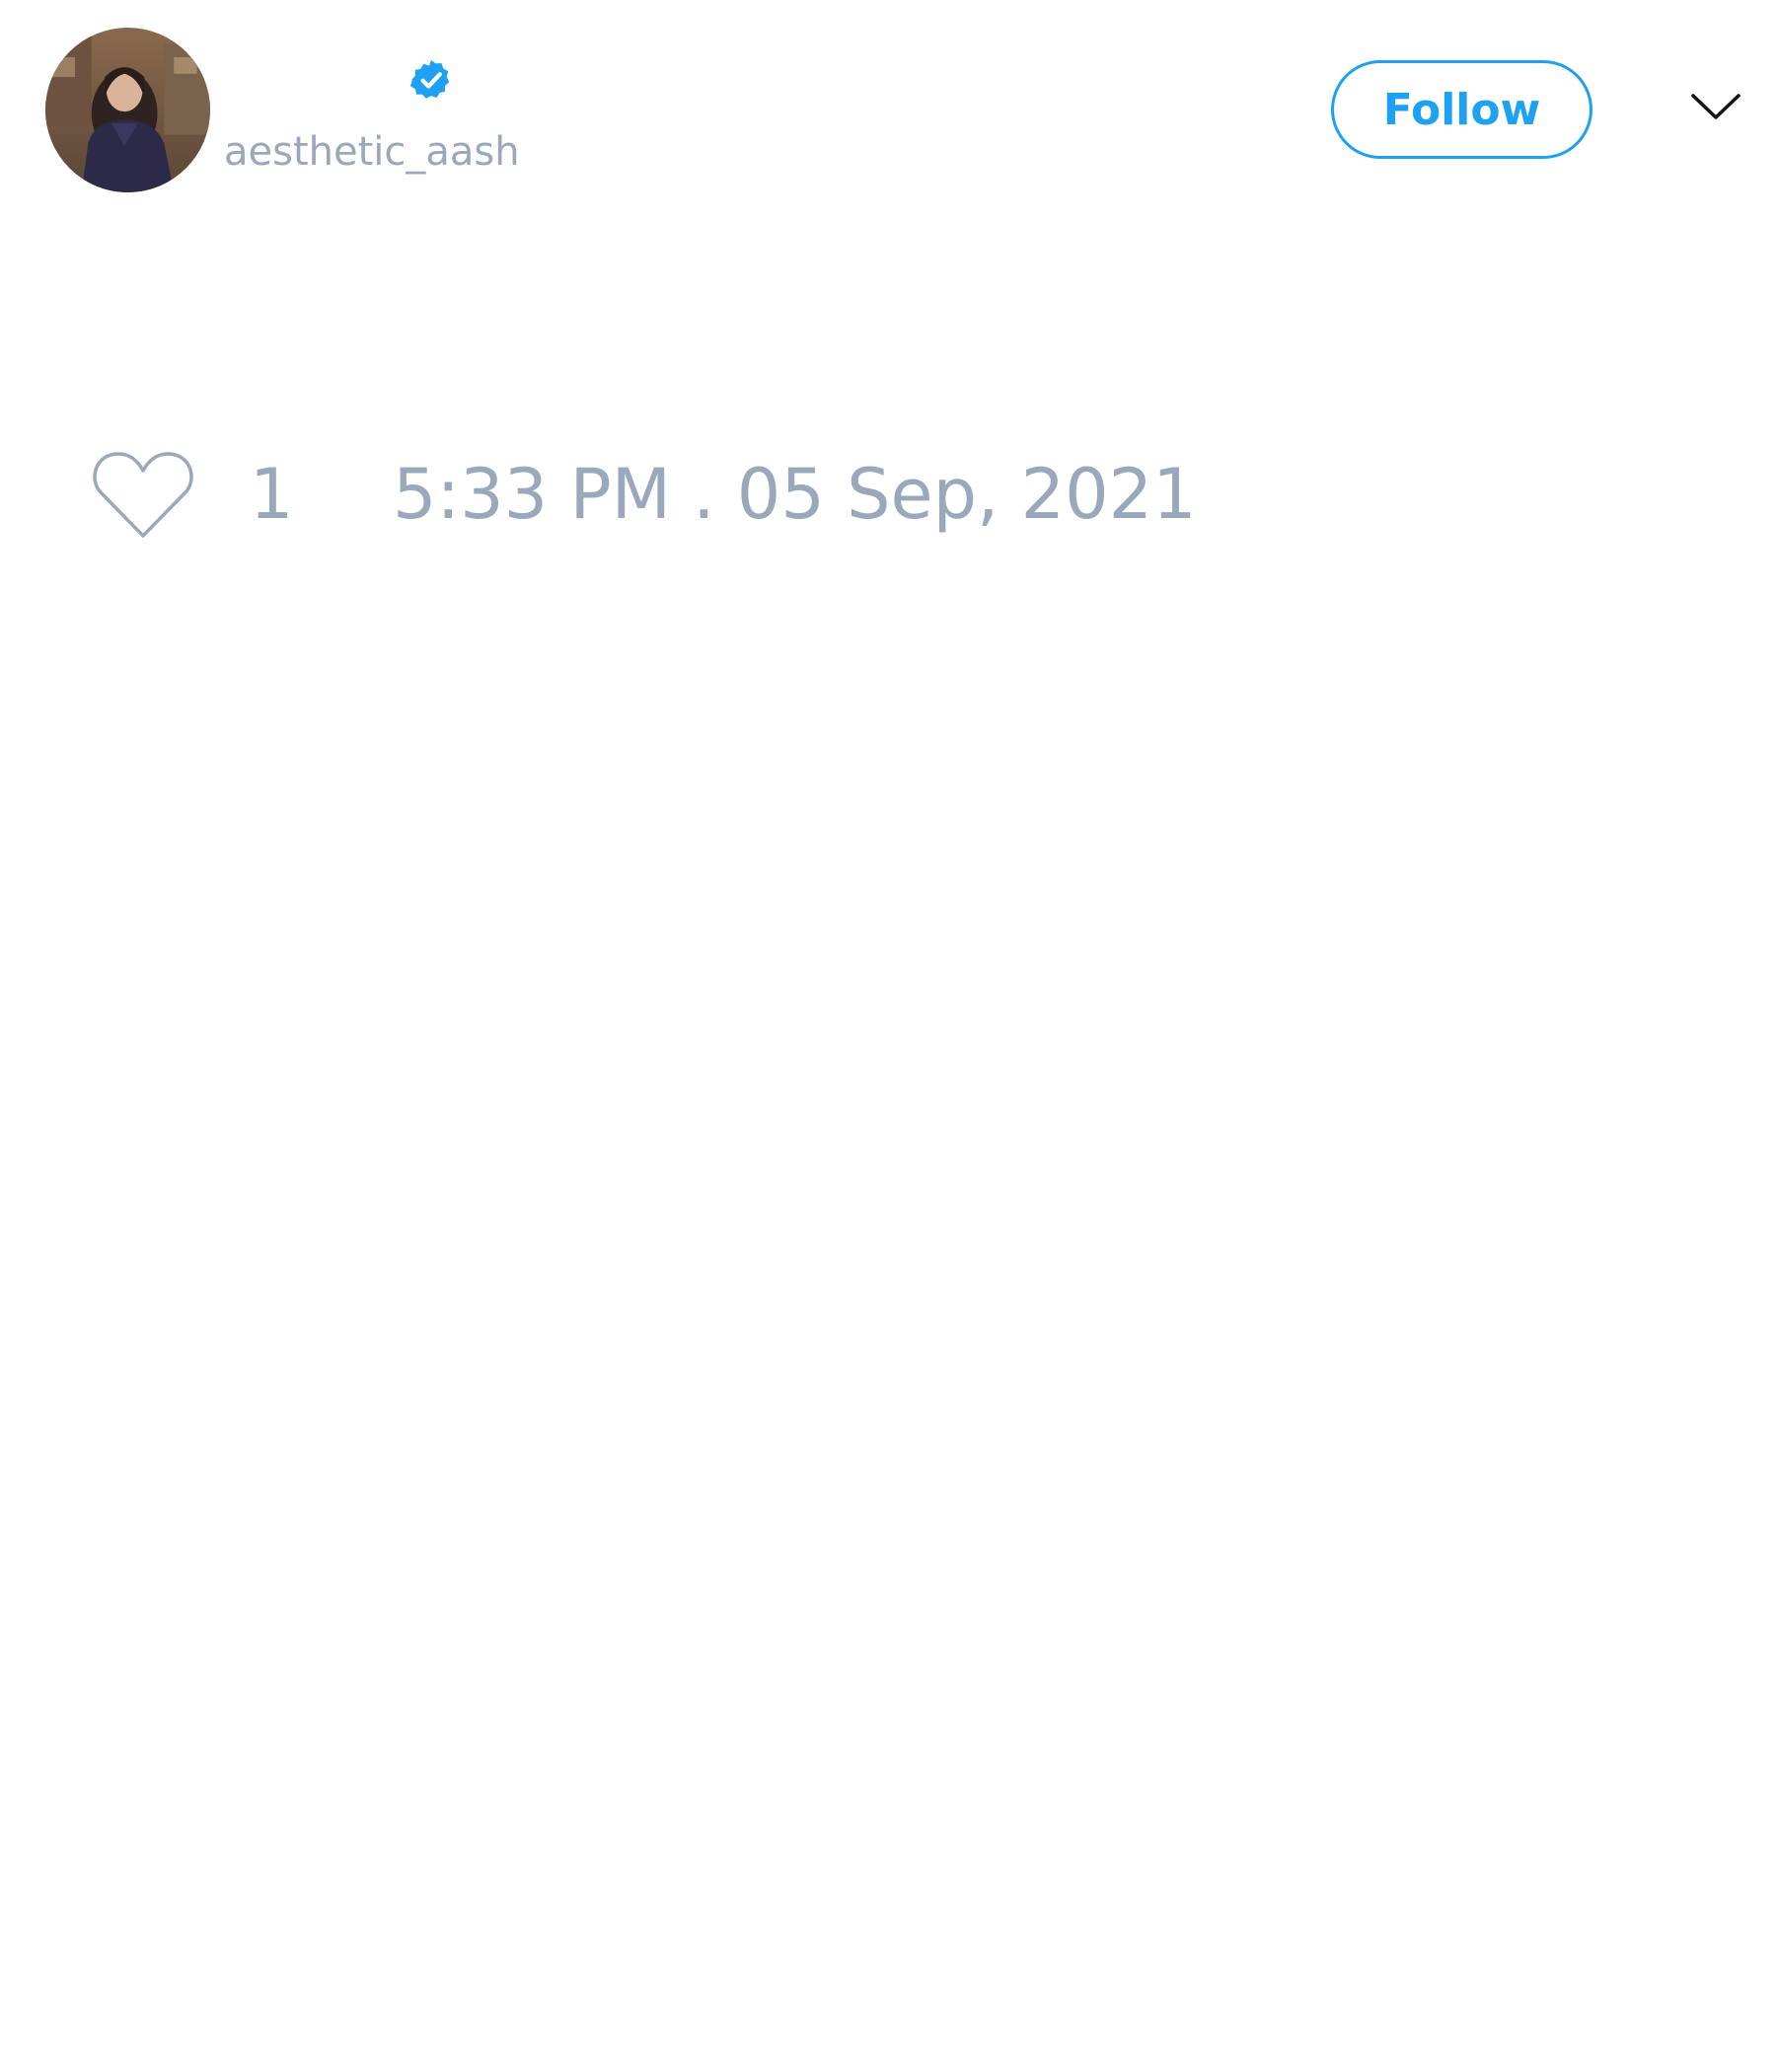  Describe the element at coordinates (372, 152) in the screenshot. I see `author-handle: aesthetic_aash` at that location.